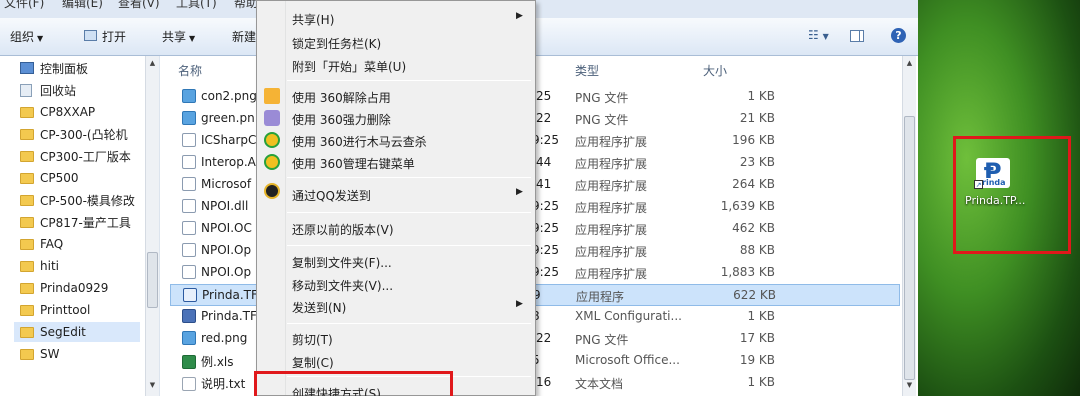  Describe the element at coordinates (80, 68) in the screenshot. I see `nav-item-control-panel: 控制面板` at that location.